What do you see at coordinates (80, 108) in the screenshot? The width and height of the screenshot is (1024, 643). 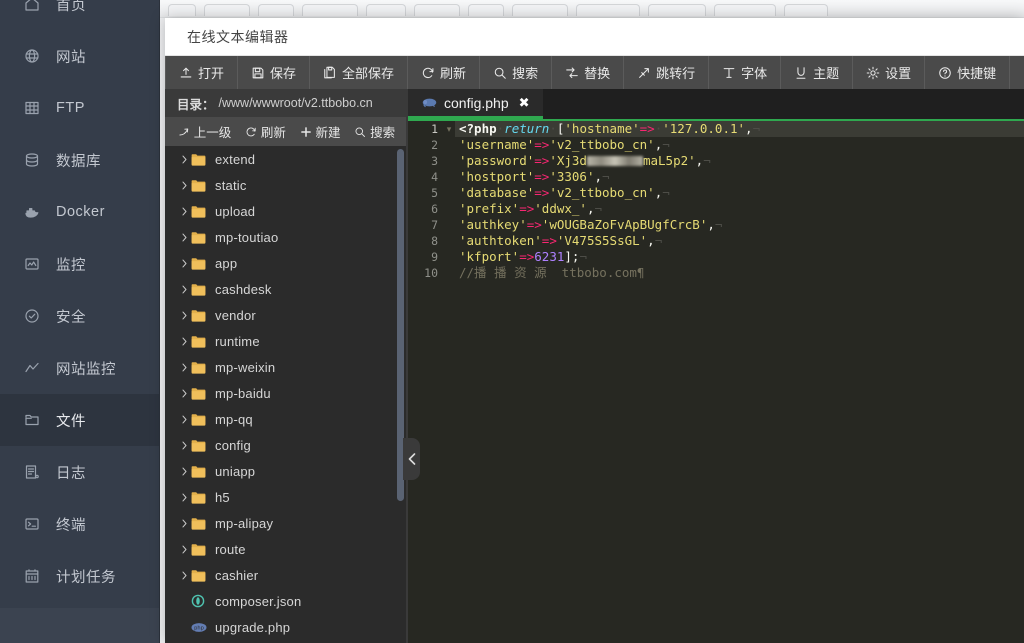 I see `sidebar-item-3: FTP` at bounding box center [80, 108].